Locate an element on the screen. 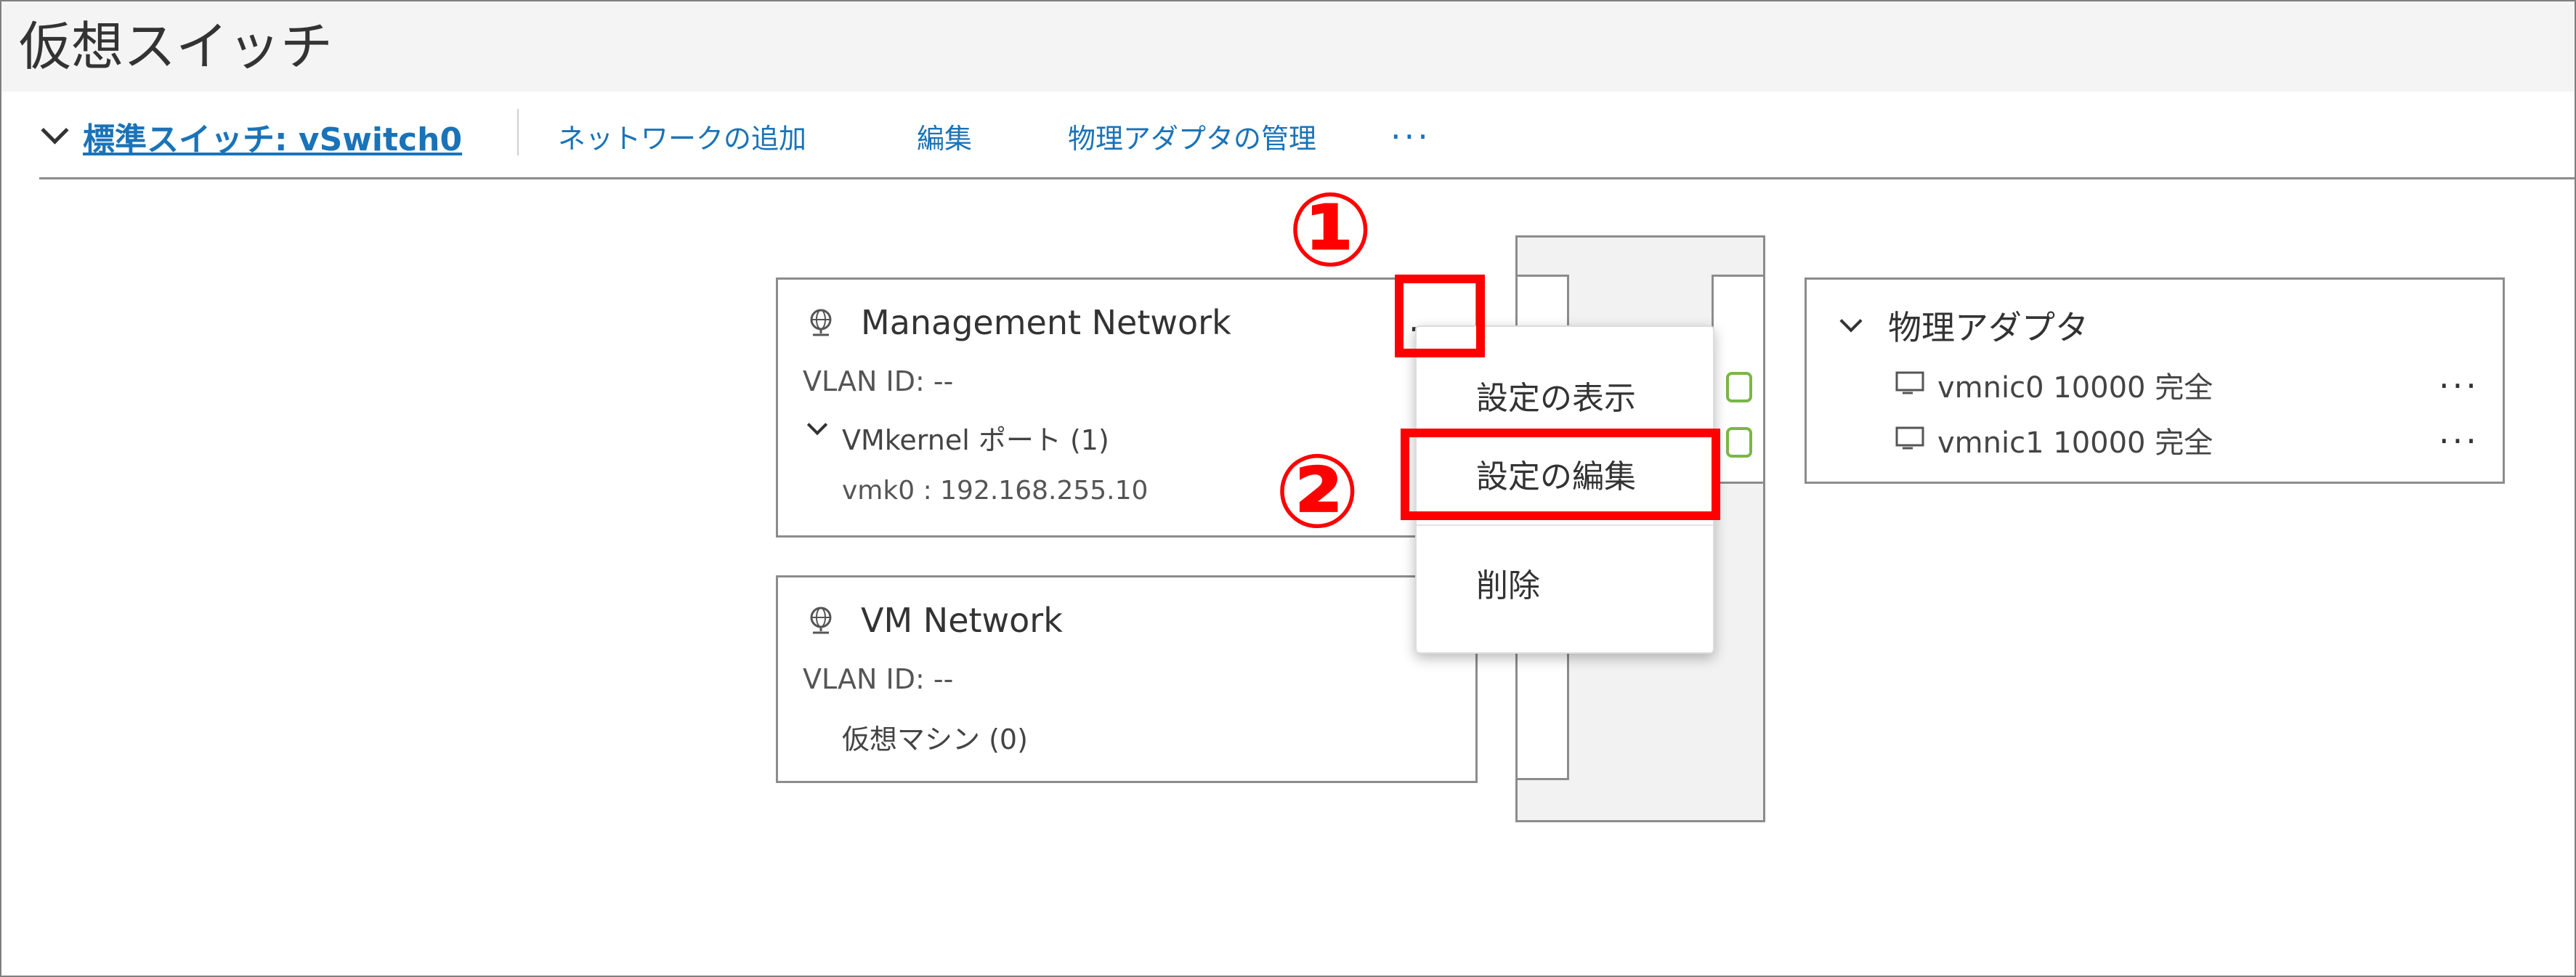  step-2-marker: ② is located at coordinates (1317, 492).